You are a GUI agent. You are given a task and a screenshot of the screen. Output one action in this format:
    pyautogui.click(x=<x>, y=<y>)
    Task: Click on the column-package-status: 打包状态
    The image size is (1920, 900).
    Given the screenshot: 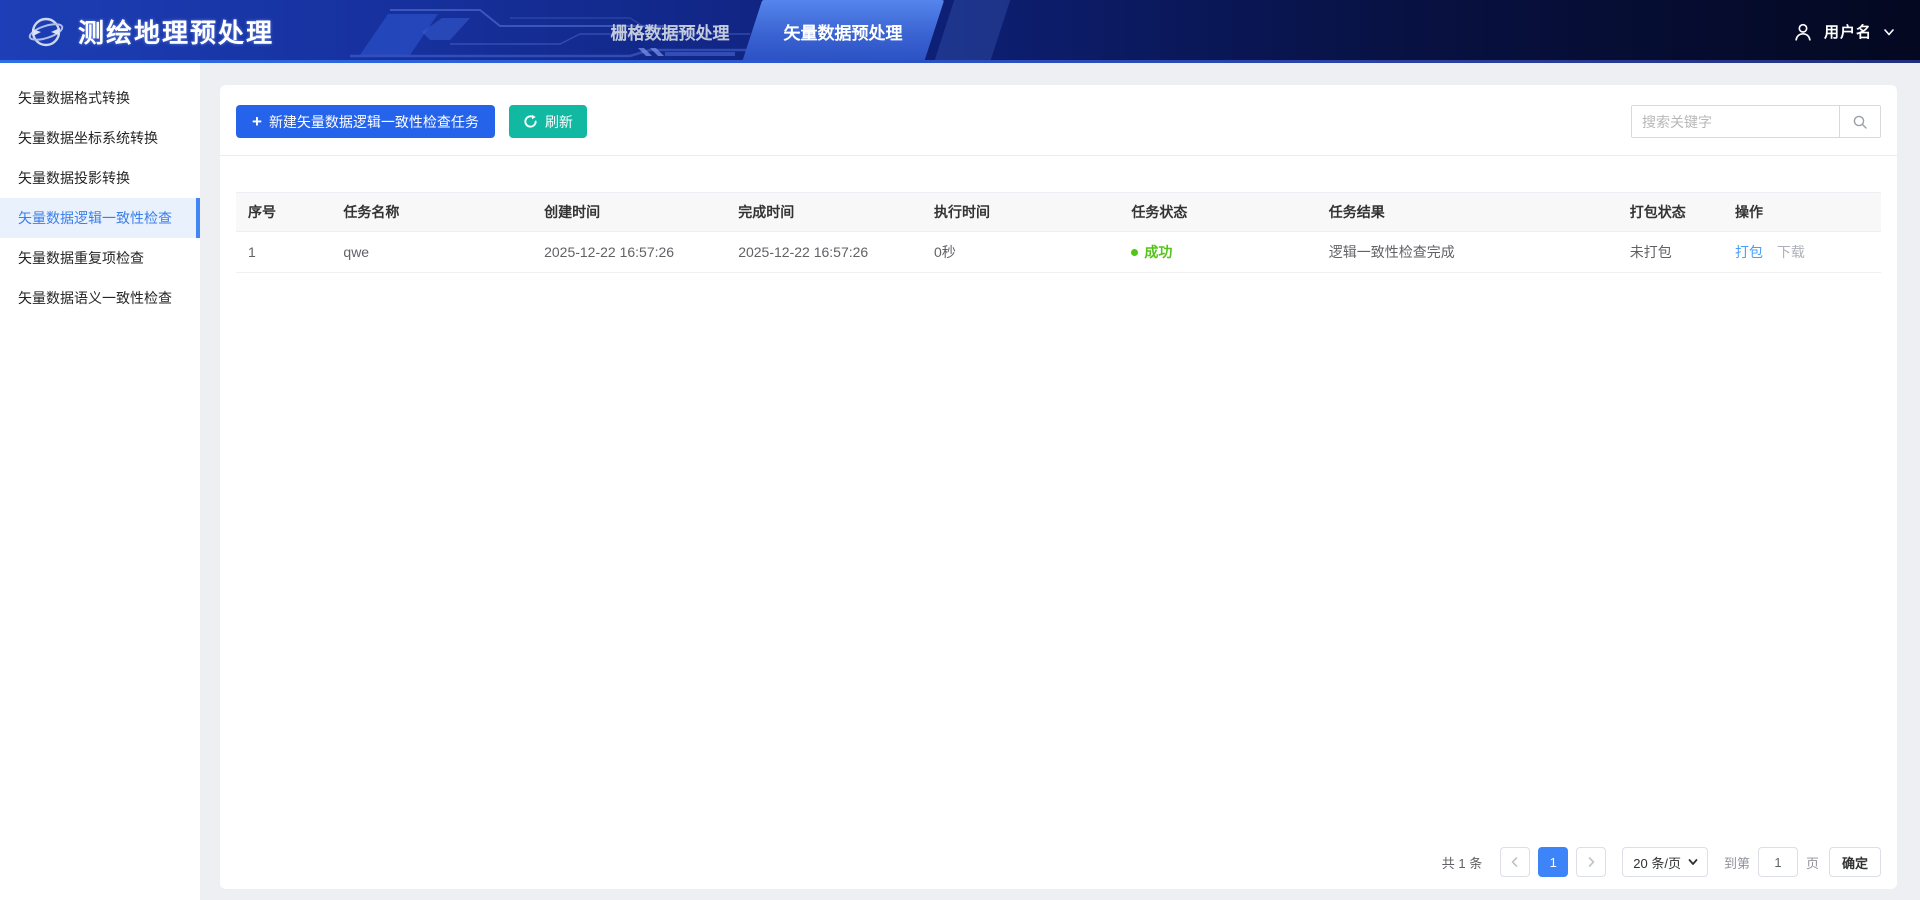 What is the action you would take?
    pyautogui.click(x=1670, y=212)
    